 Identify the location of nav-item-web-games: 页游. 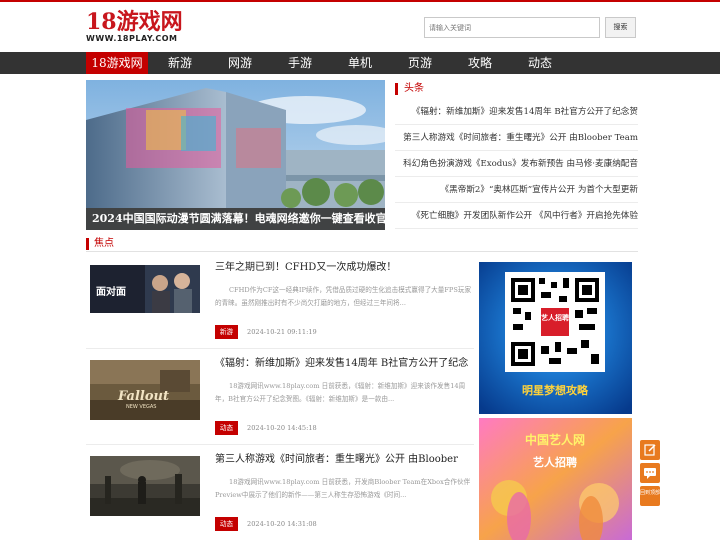
(420, 63).